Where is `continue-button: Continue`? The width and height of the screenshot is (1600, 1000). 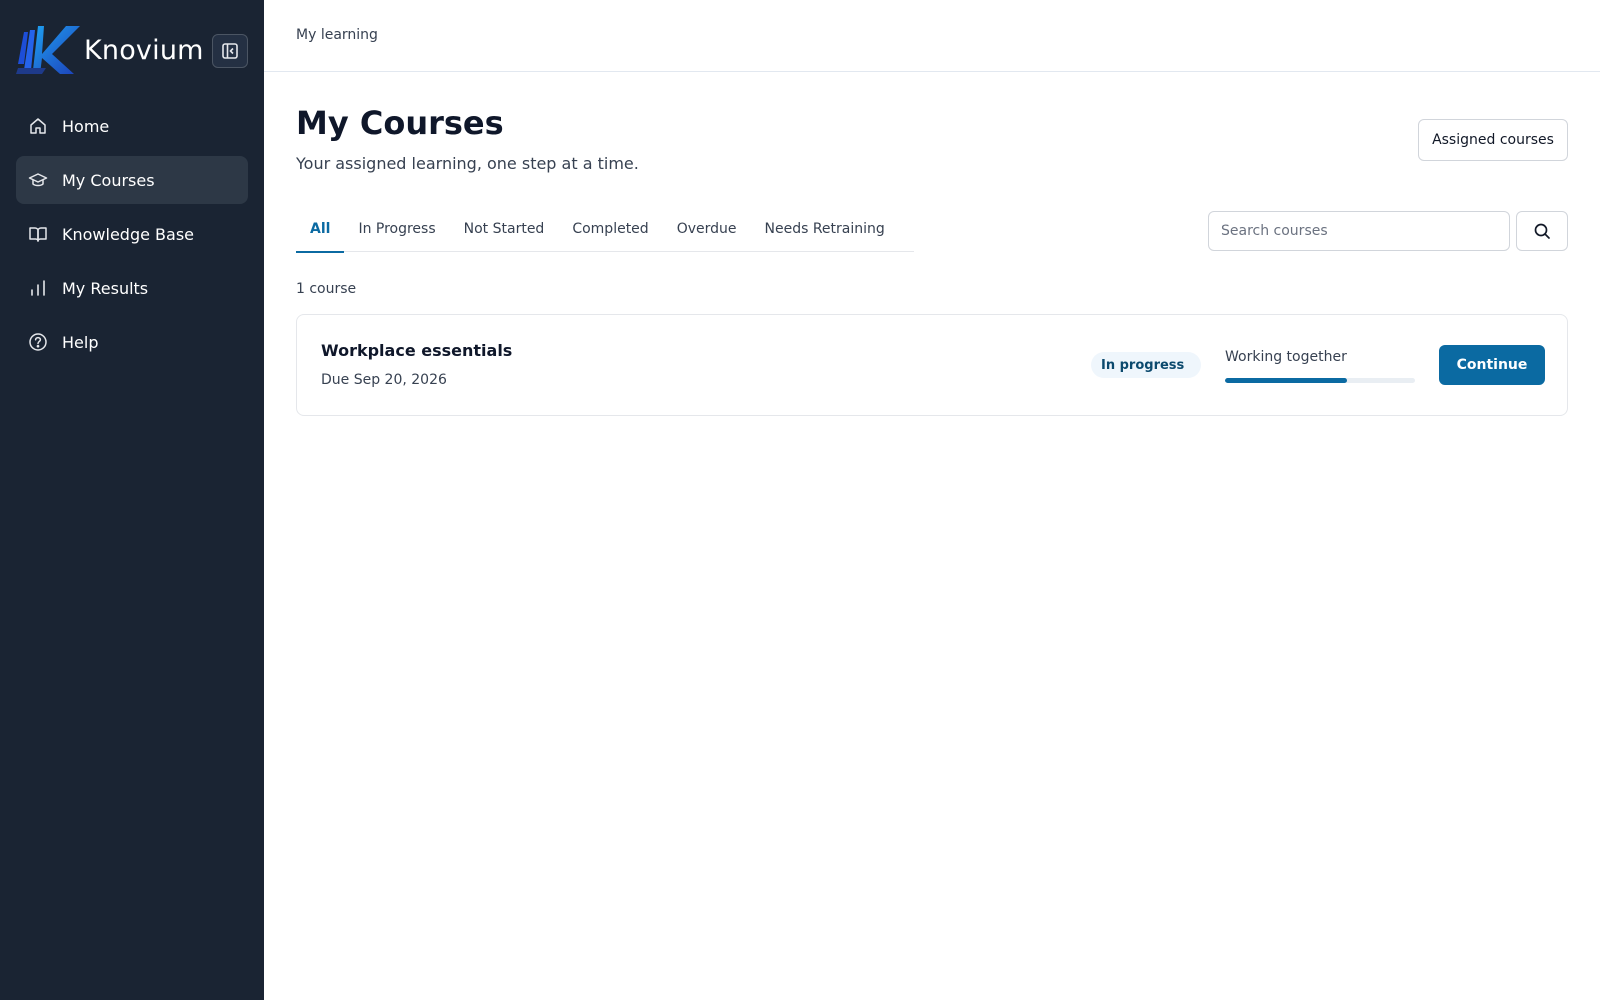 continue-button: Continue is located at coordinates (1492, 365).